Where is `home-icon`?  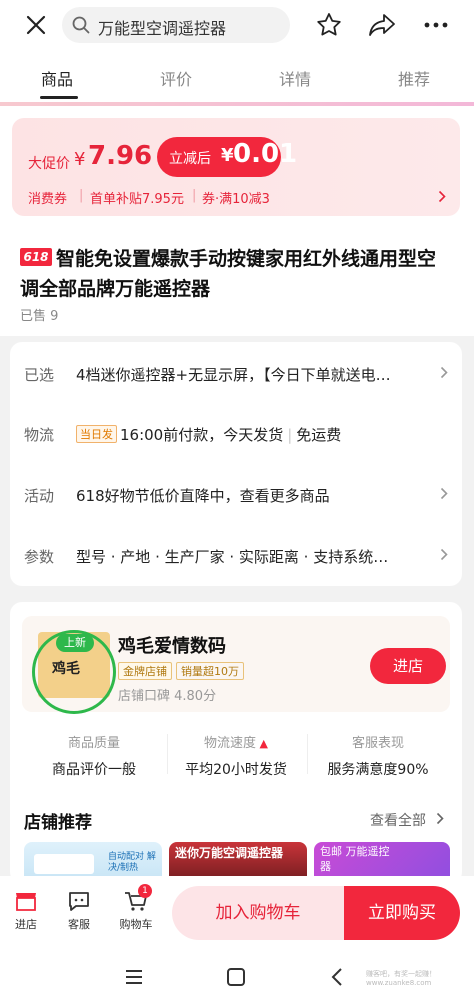 home-icon is located at coordinates (236, 977).